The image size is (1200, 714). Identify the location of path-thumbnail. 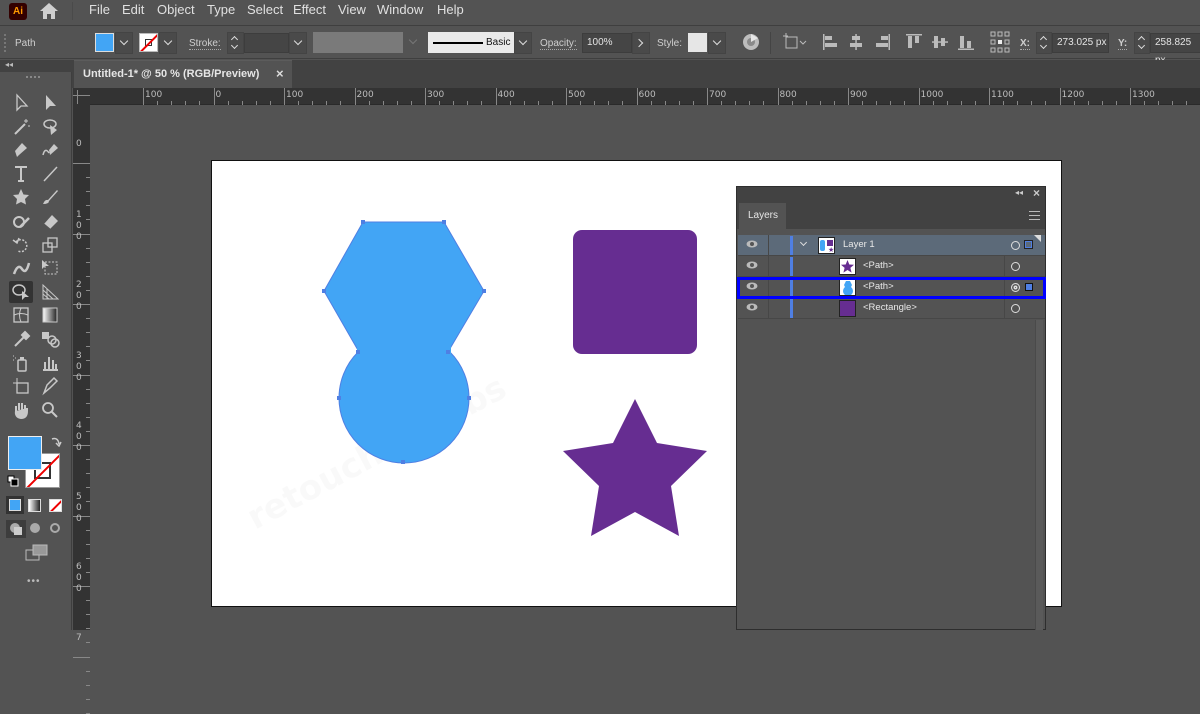
(847, 266).